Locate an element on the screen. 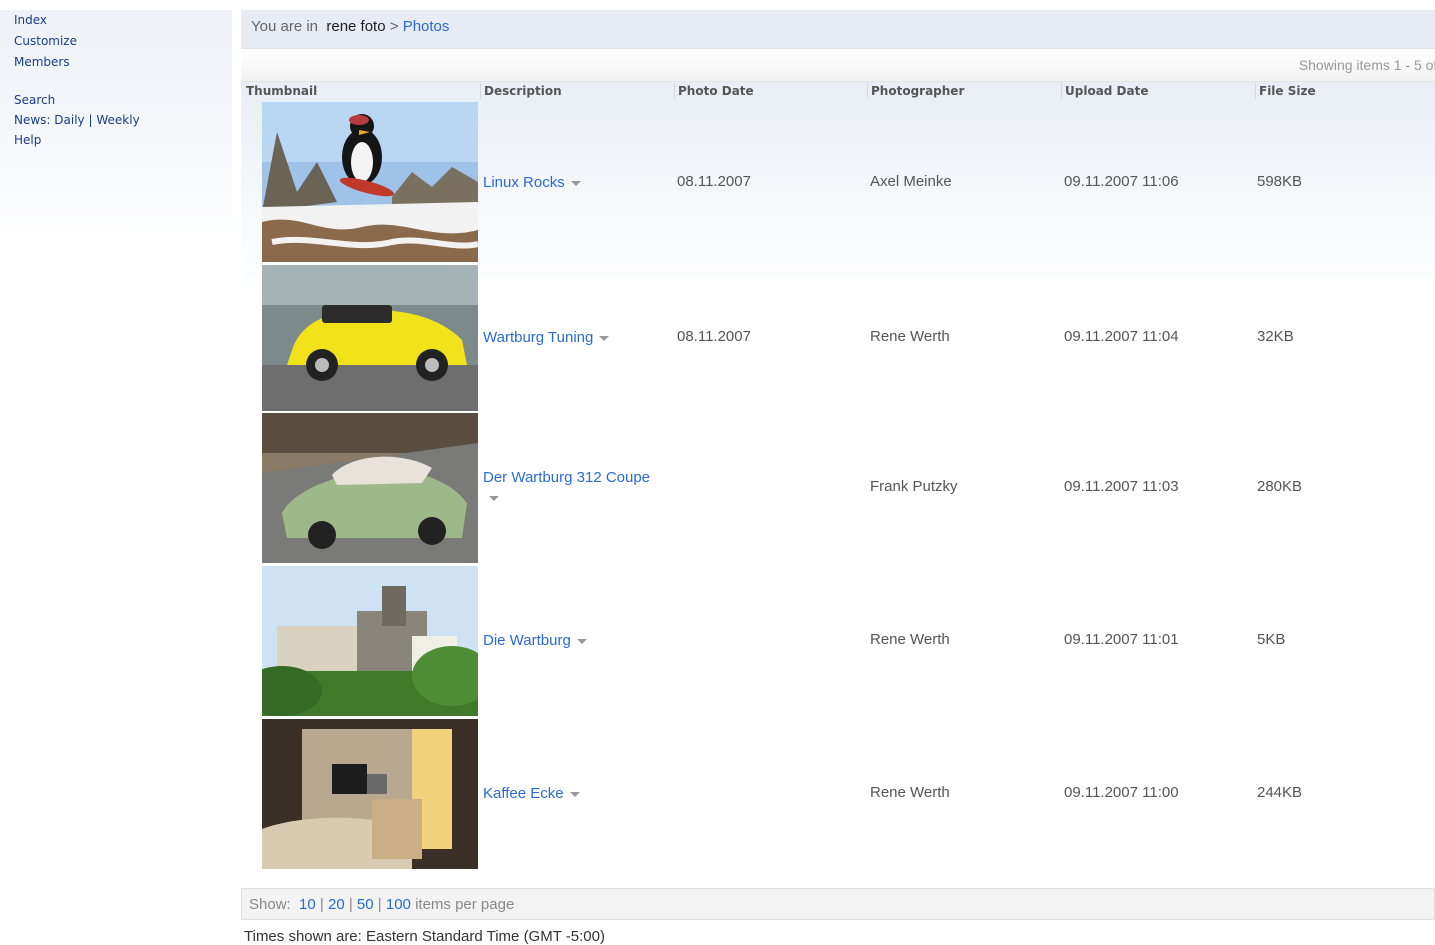 This screenshot has height=945, width=1435. photo-description-link: Wartburg Tuning is located at coordinates (573, 338).